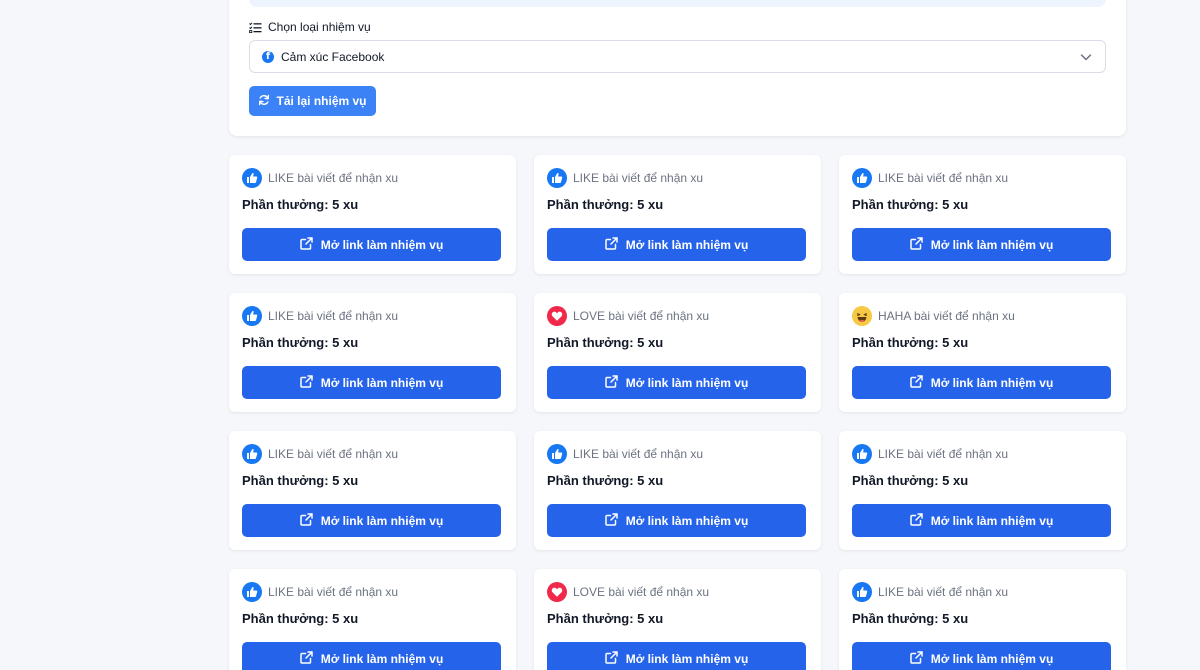 This screenshot has height=670, width=1200. I want to click on info-strip, so click(677, 3).